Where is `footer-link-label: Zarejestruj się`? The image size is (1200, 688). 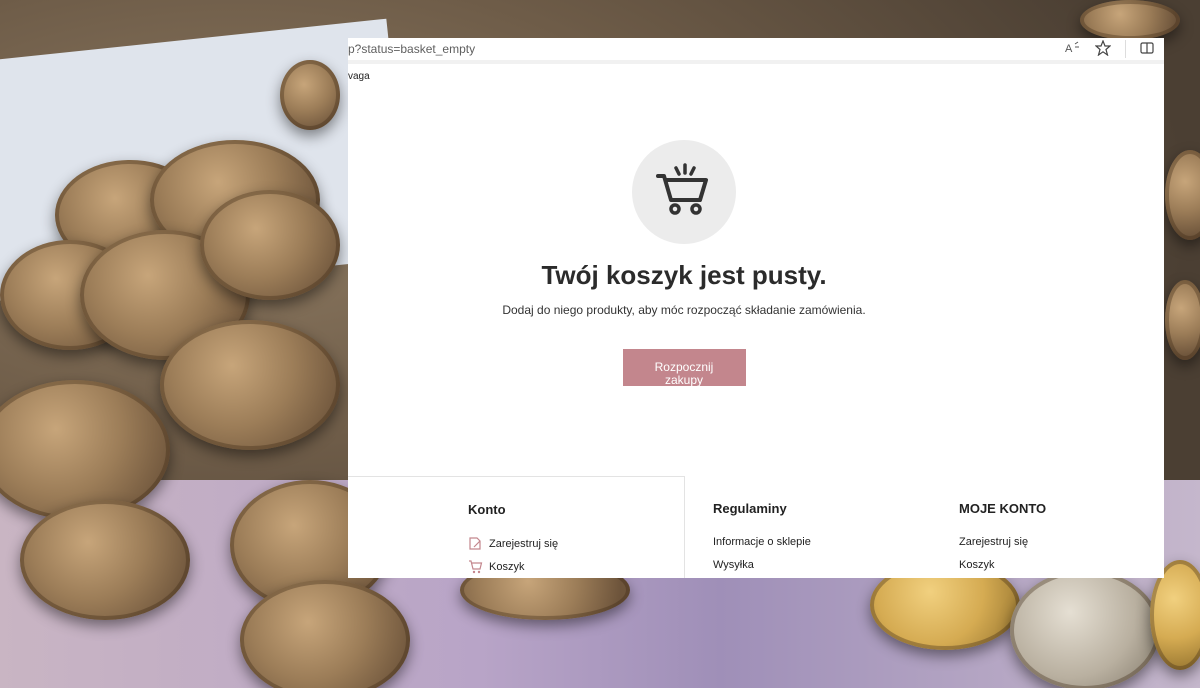
footer-link-label: Zarejestruj się is located at coordinates (524, 543).